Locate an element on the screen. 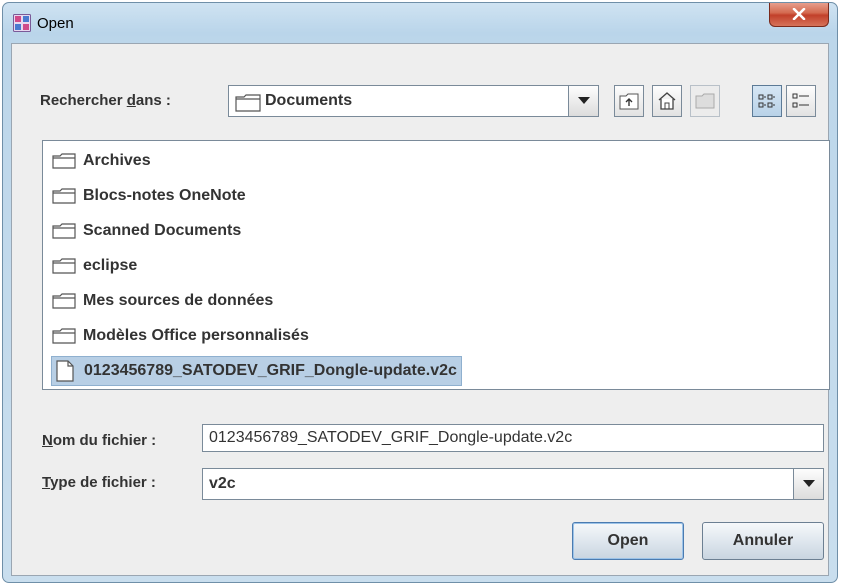 The image size is (842, 587). list-item-scanned-documents: Scanned Documents is located at coordinates (146, 231).